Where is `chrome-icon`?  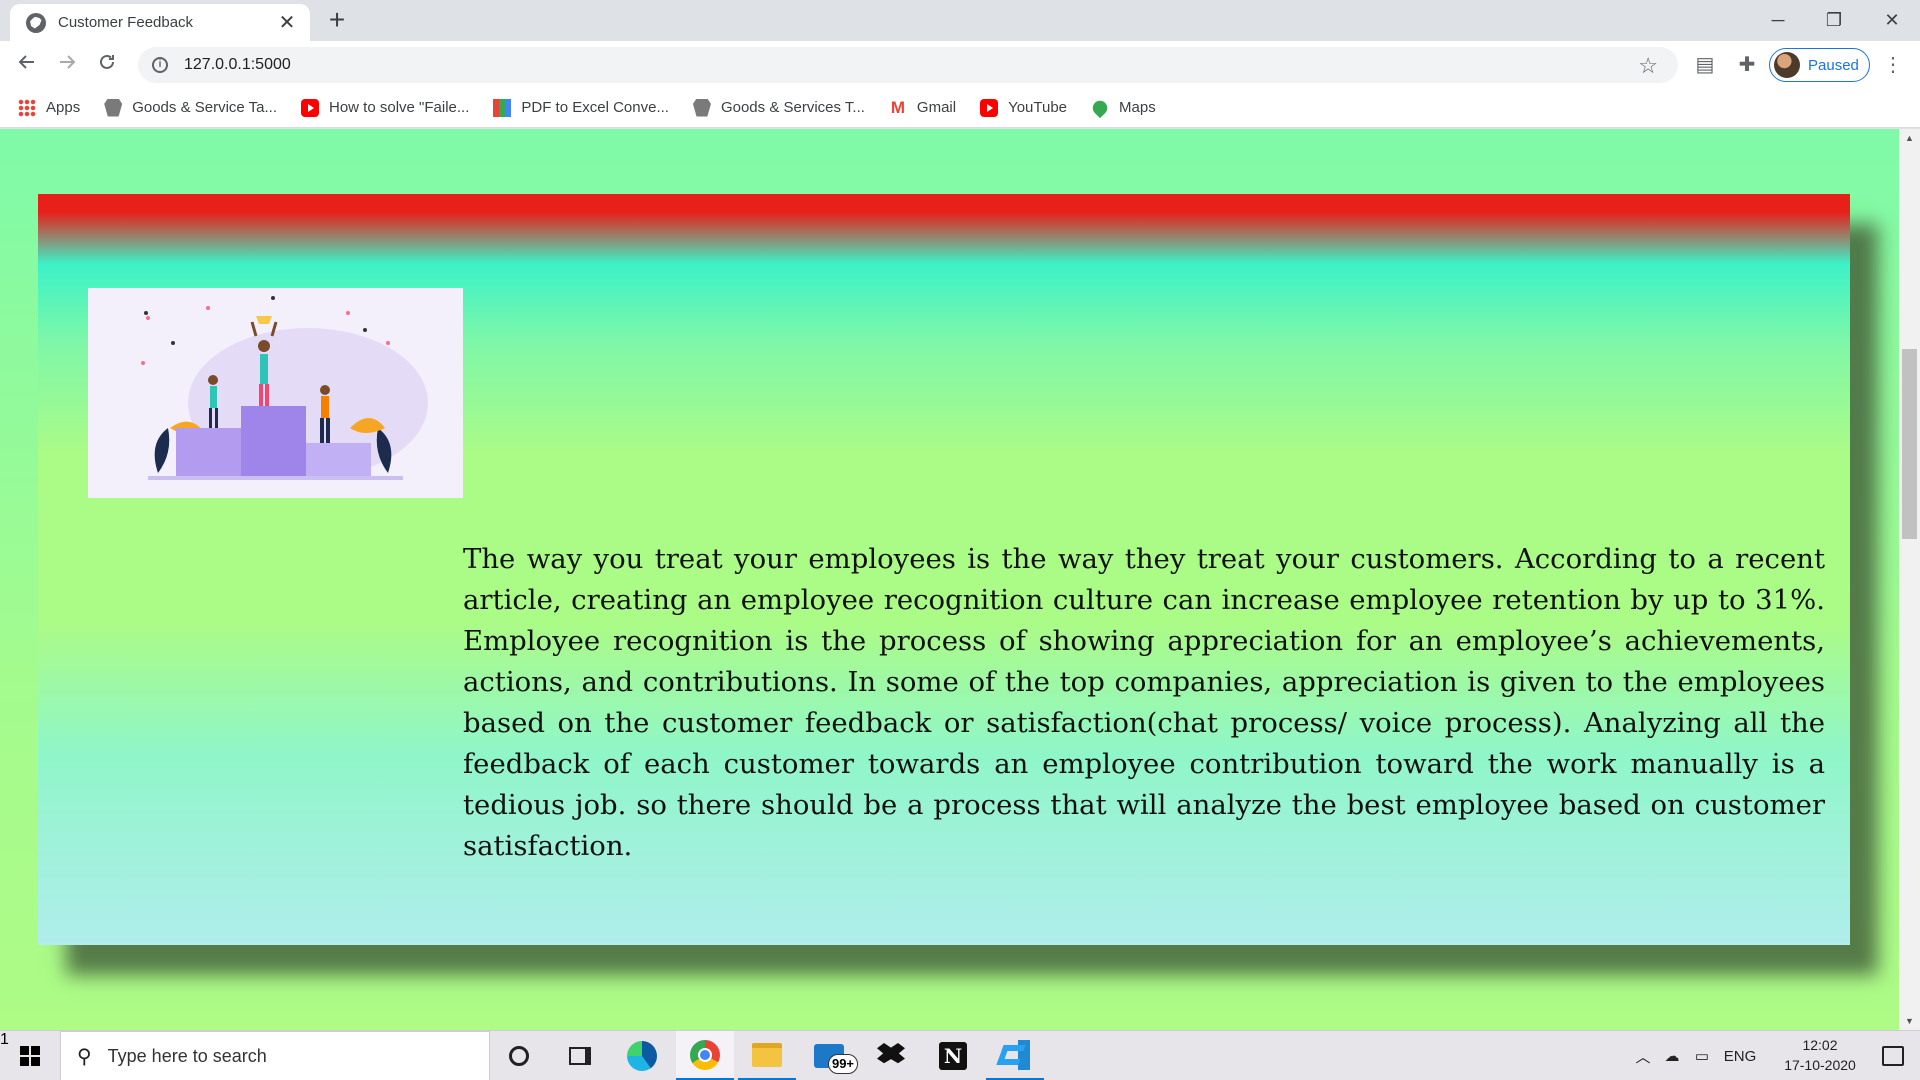 chrome-icon is located at coordinates (705, 1054).